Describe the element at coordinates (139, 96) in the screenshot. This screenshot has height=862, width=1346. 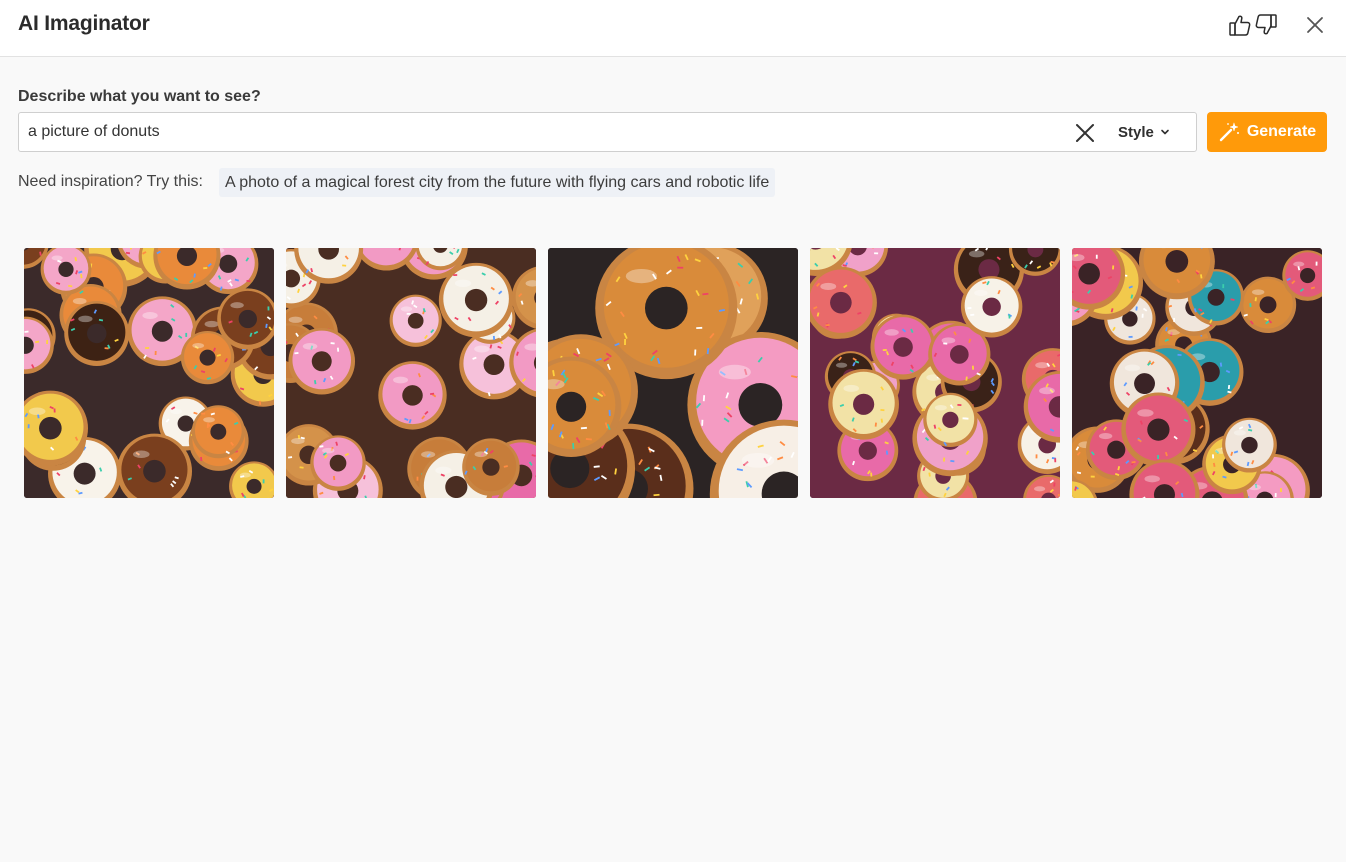
I see `prompt-label: Describe what you want to see?` at that location.